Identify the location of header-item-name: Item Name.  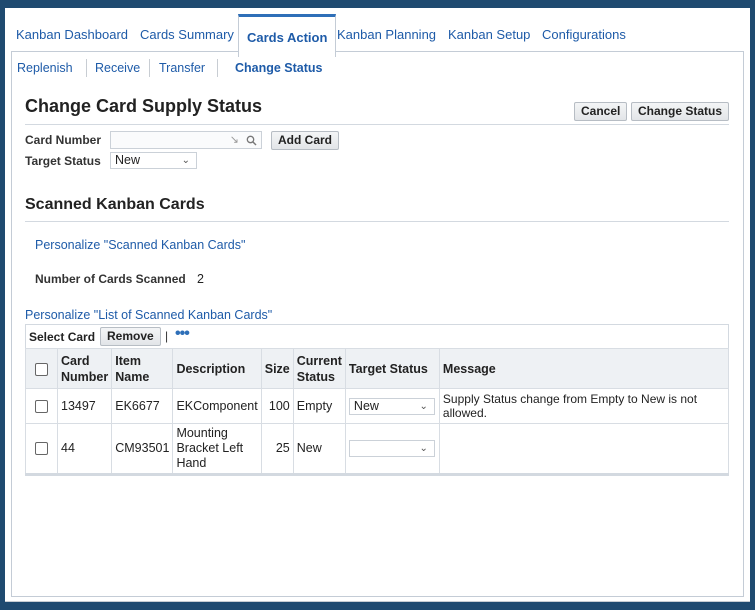
(142, 368).